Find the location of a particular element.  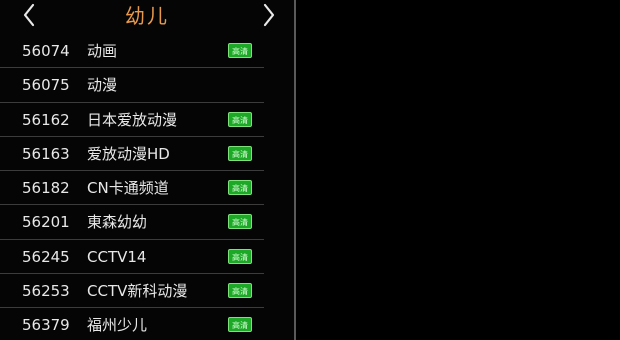

channel-number: 56379 is located at coordinates (46, 325).